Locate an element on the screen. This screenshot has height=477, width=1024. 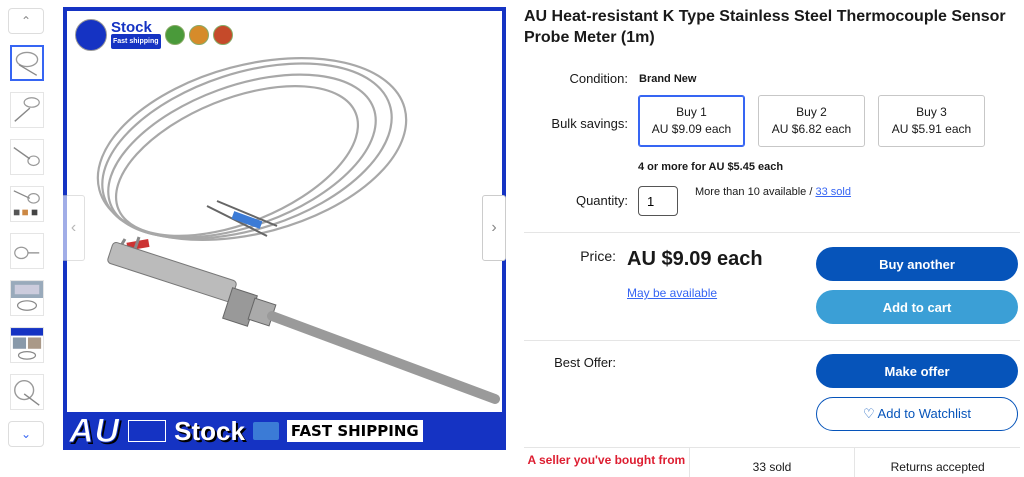
may-be-available-link: May be available is located at coordinates (672, 293).